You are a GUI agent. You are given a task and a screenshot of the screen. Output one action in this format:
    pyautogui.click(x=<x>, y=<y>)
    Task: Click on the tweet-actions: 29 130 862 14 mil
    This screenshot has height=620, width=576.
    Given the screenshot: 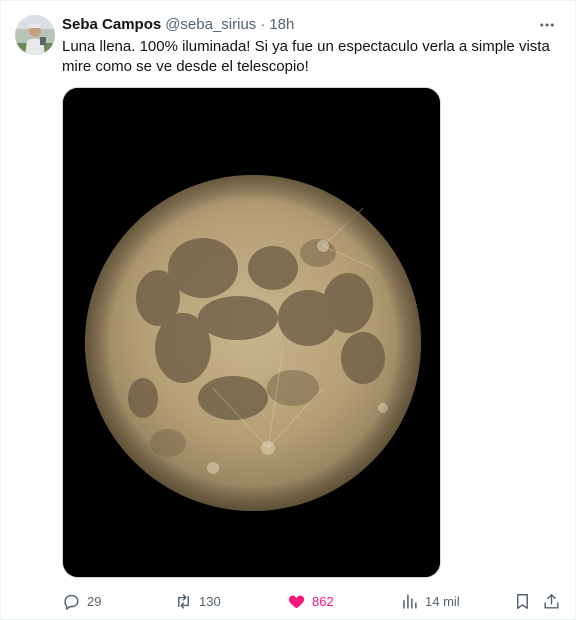 What is the action you would take?
    pyautogui.click(x=312, y=601)
    